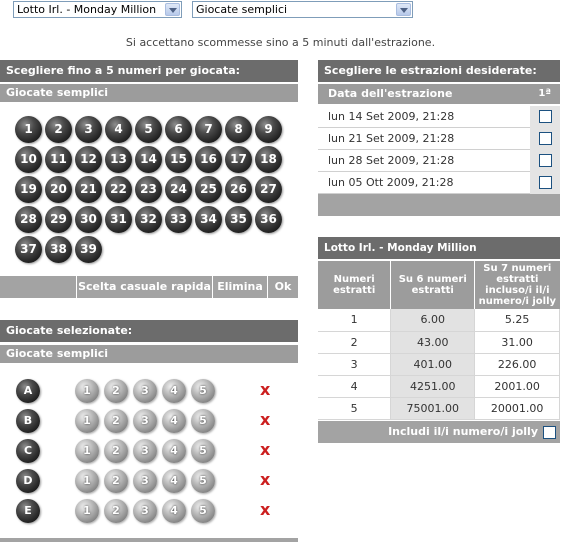 The width and height of the screenshot is (561, 542). What do you see at coordinates (268, 129) in the screenshot?
I see `number-ball-9: 9` at bounding box center [268, 129].